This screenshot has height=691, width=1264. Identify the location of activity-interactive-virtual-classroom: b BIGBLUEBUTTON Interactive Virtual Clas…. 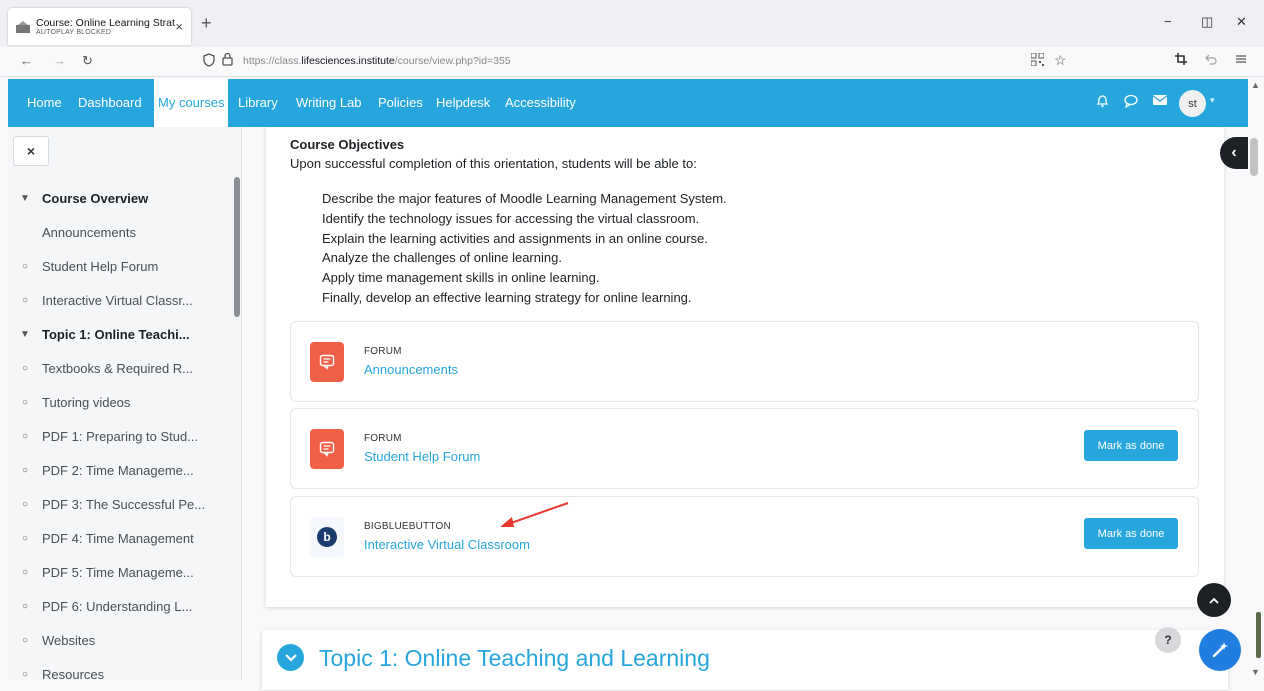
(744, 536).